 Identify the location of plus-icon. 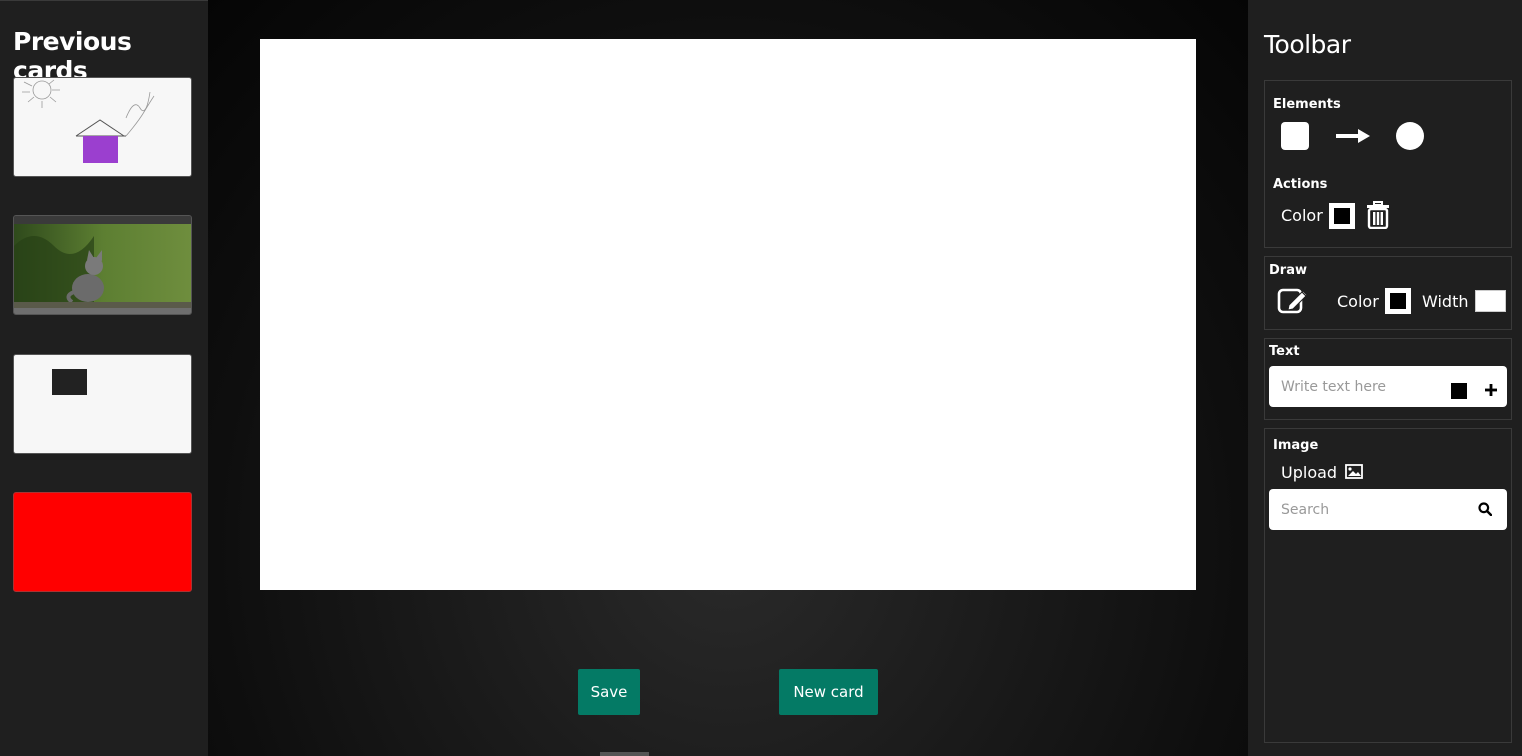
(1491, 390).